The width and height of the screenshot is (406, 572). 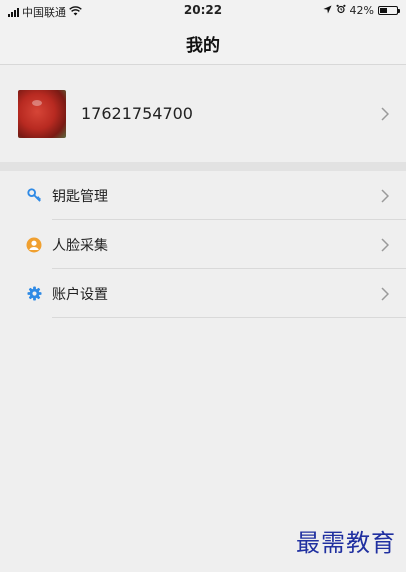 What do you see at coordinates (203, 293) in the screenshot?
I see `menu-item-account-settings: 账户设置` at bounding box center [203, 293].